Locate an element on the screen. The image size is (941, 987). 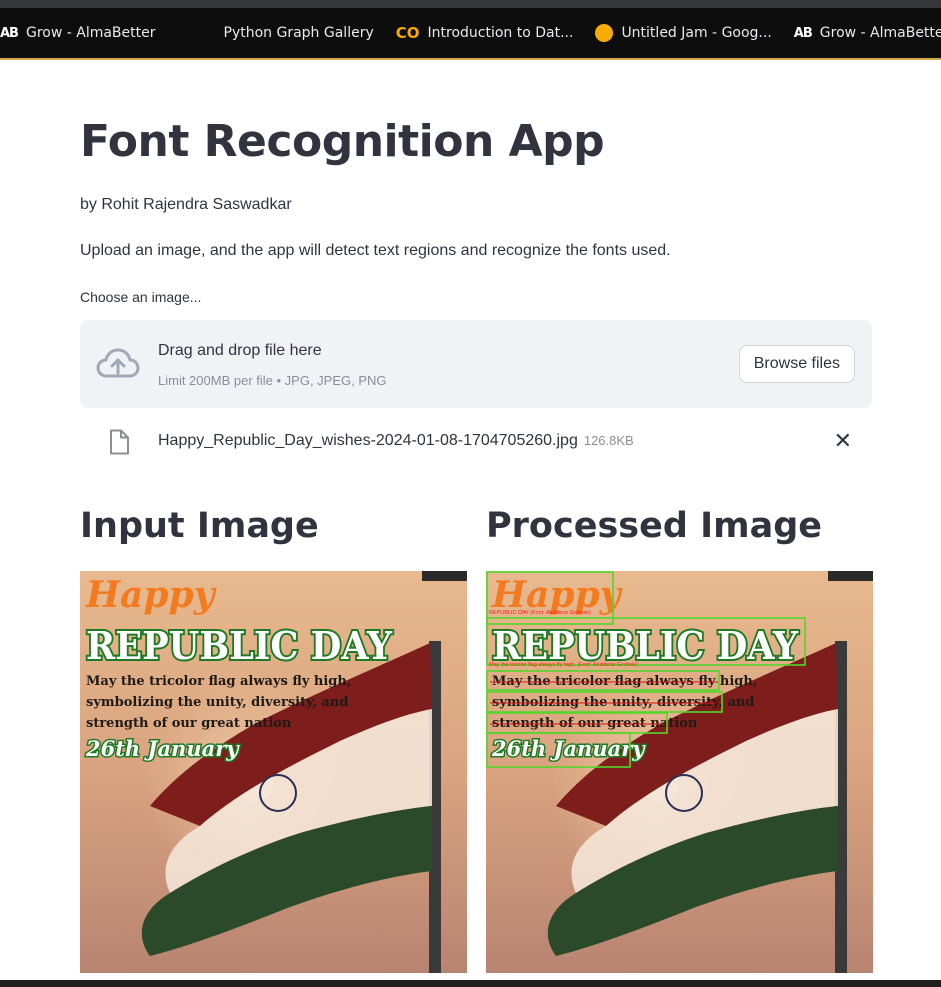
upload-cloud-icon is located at coordinates (118, 366).